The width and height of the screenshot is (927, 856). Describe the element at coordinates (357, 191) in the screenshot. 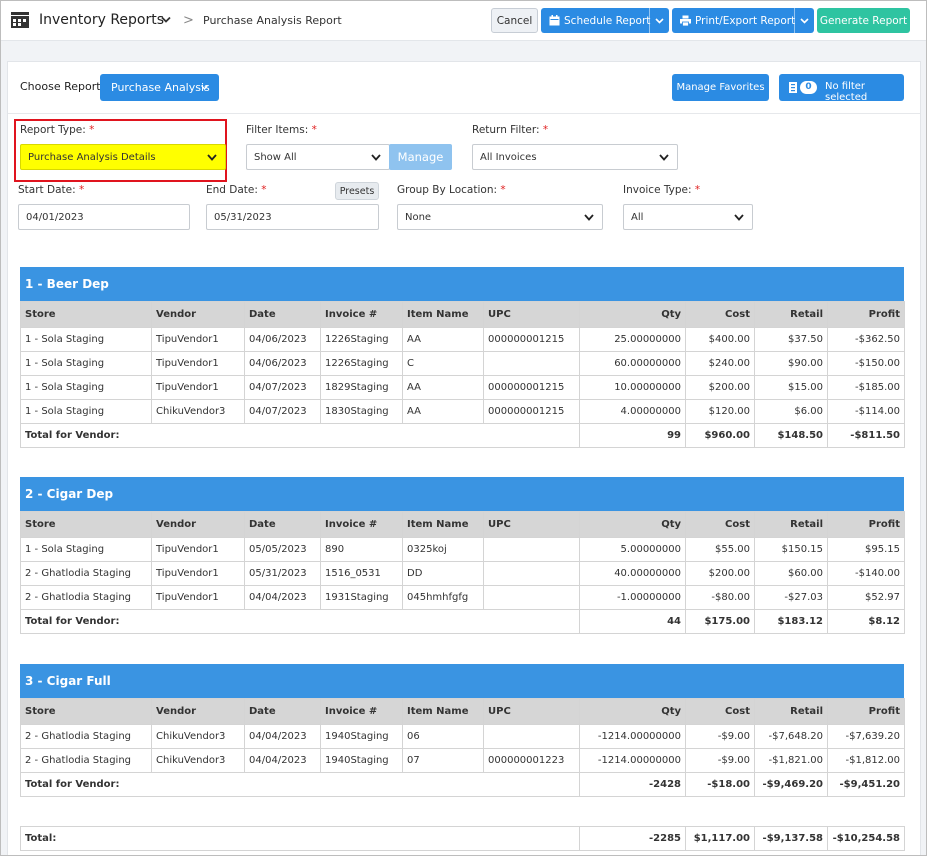

I see `presets-button: Presets` at that location.